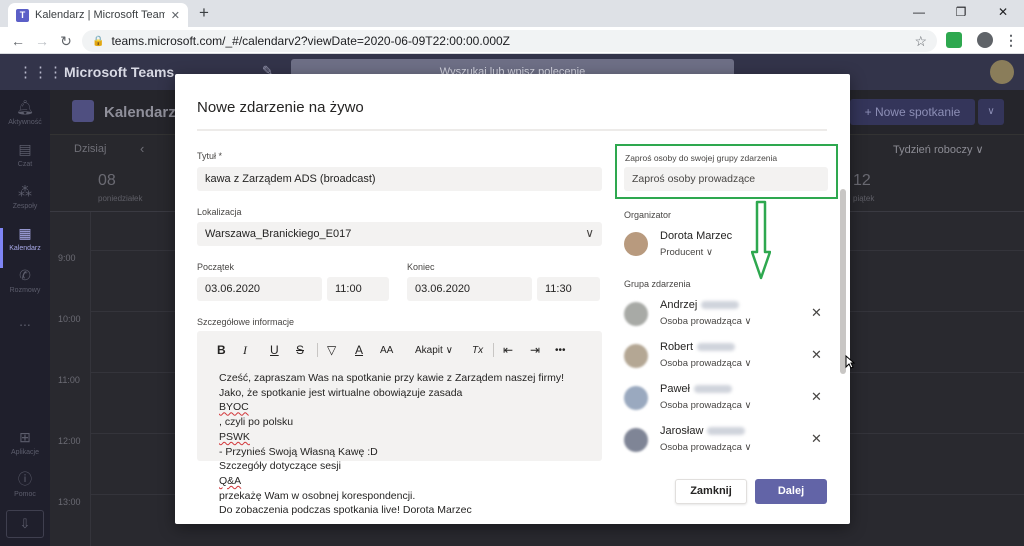 This screenshot has height=546, width=1024. What do you see at coordinates (961, 13) in the screenshot?
I see `restore-icon: ❐` at bounding box center [961, 13].